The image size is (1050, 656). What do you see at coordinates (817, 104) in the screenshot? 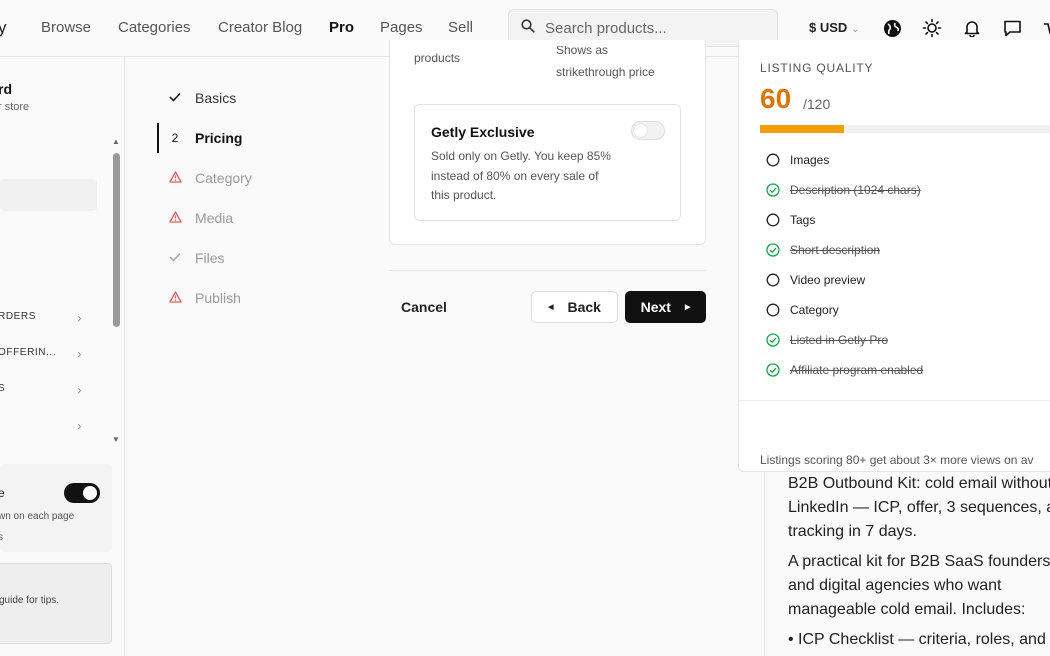
I see `quality-max: /120` at bounding box center [817, 104].